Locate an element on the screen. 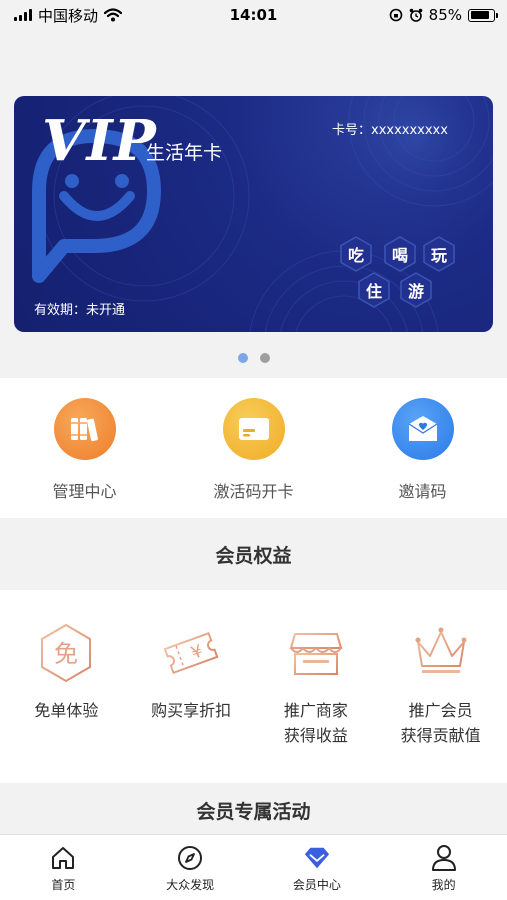 The width and height of the screenshot is (507, 900). signal-icon is located at coordinates (23, 15).